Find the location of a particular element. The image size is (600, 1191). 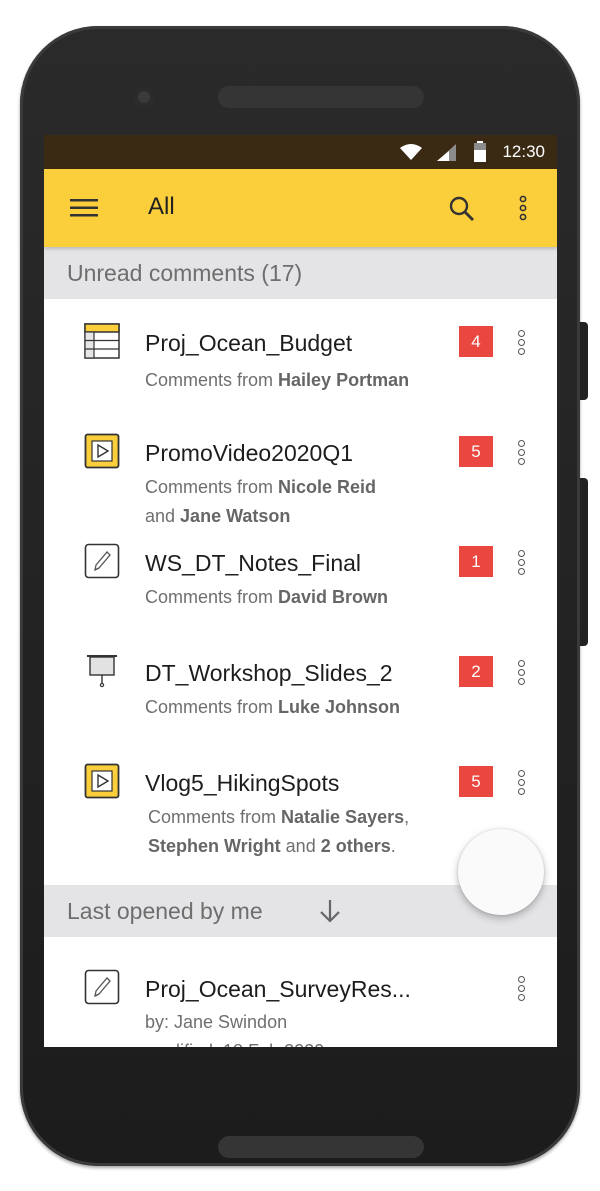

status-time: 12:30 is located at coordinates (523, 151).